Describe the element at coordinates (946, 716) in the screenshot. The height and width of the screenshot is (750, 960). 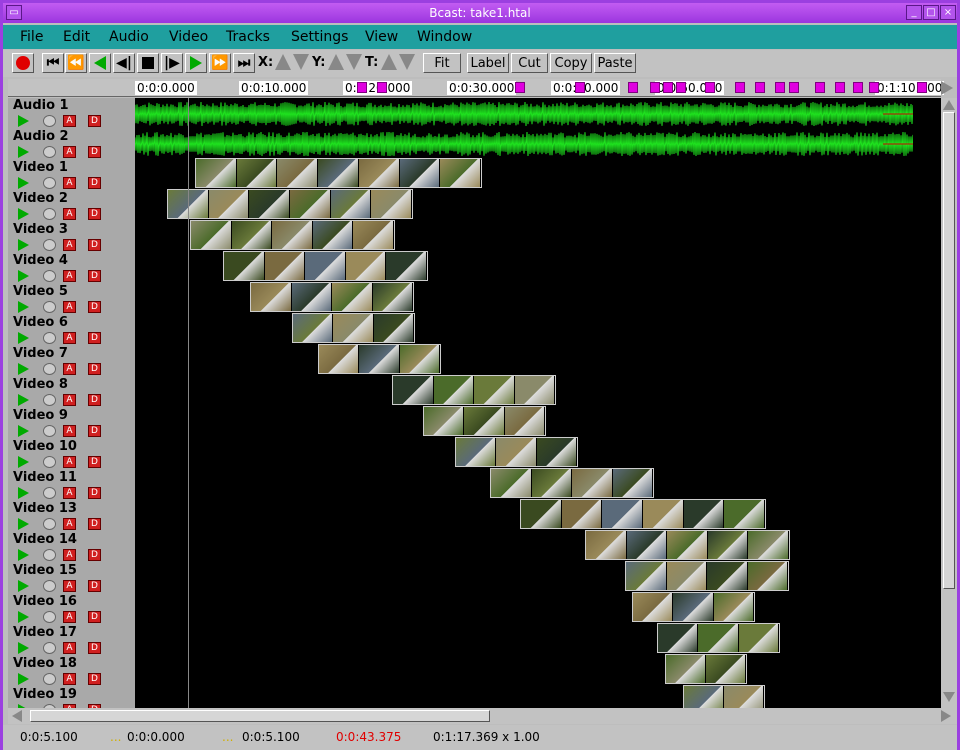
I see `scroll-right-icon` at that location.